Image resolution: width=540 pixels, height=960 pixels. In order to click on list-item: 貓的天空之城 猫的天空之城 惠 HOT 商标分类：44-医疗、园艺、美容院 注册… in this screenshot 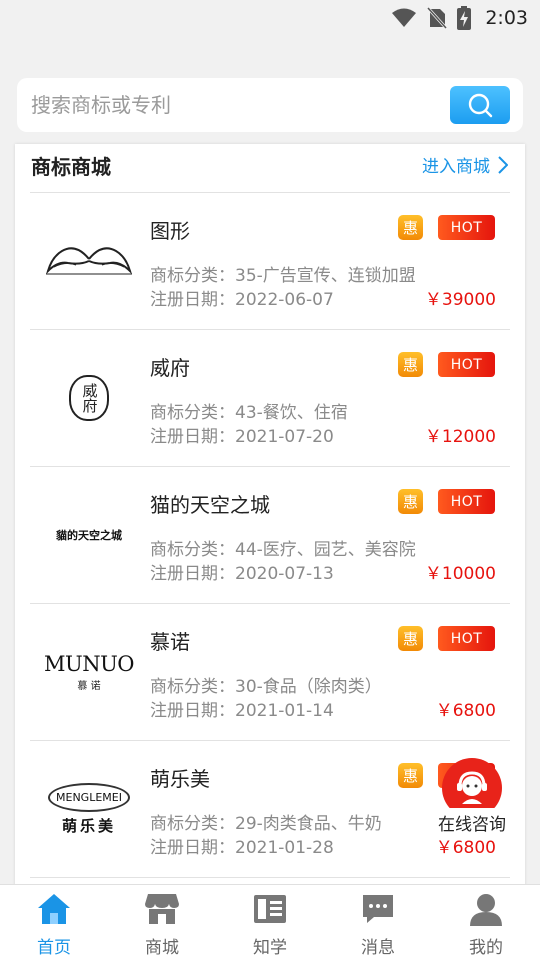, I will do `click(270, 535)`.